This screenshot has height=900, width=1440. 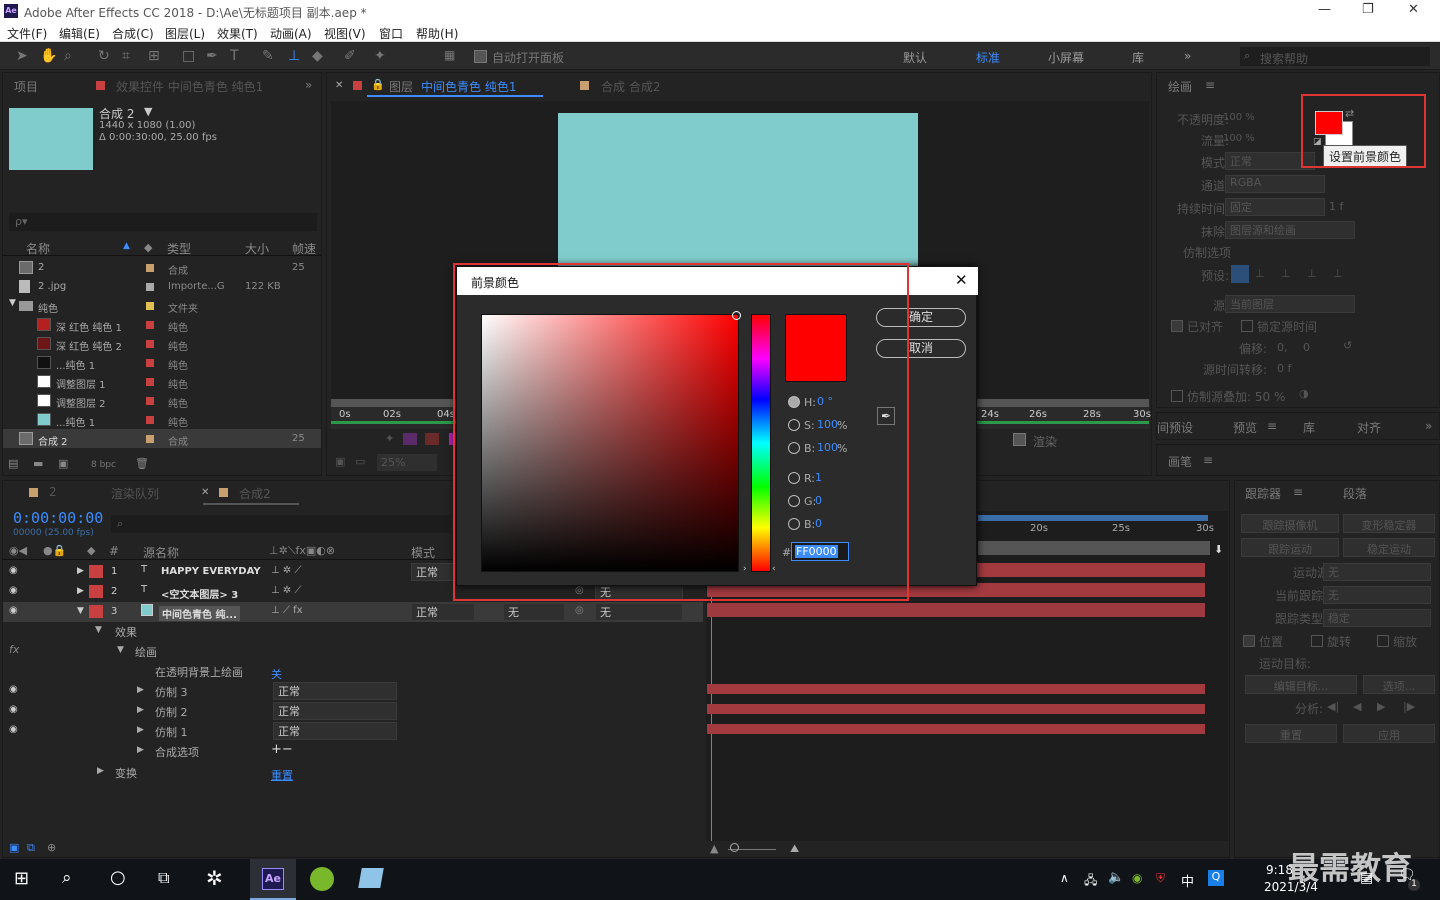 I want to click on project-list-item: 深 红色 纯色 2 纯色, so click(x=162, y=343).